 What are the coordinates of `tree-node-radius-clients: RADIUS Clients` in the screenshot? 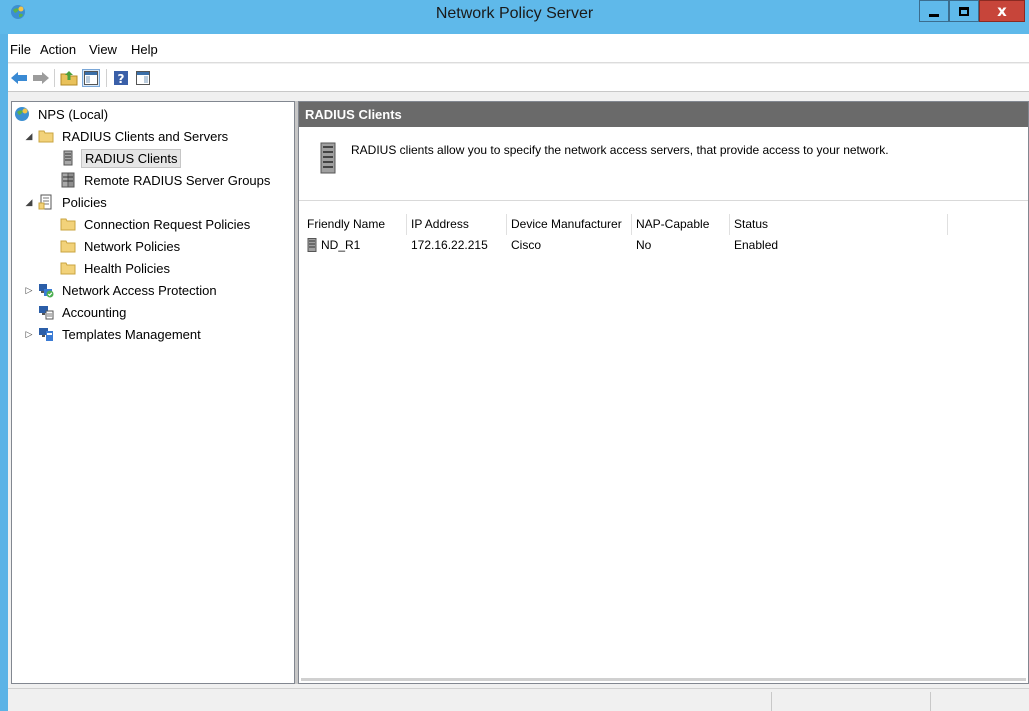 It's located at (121, 158).